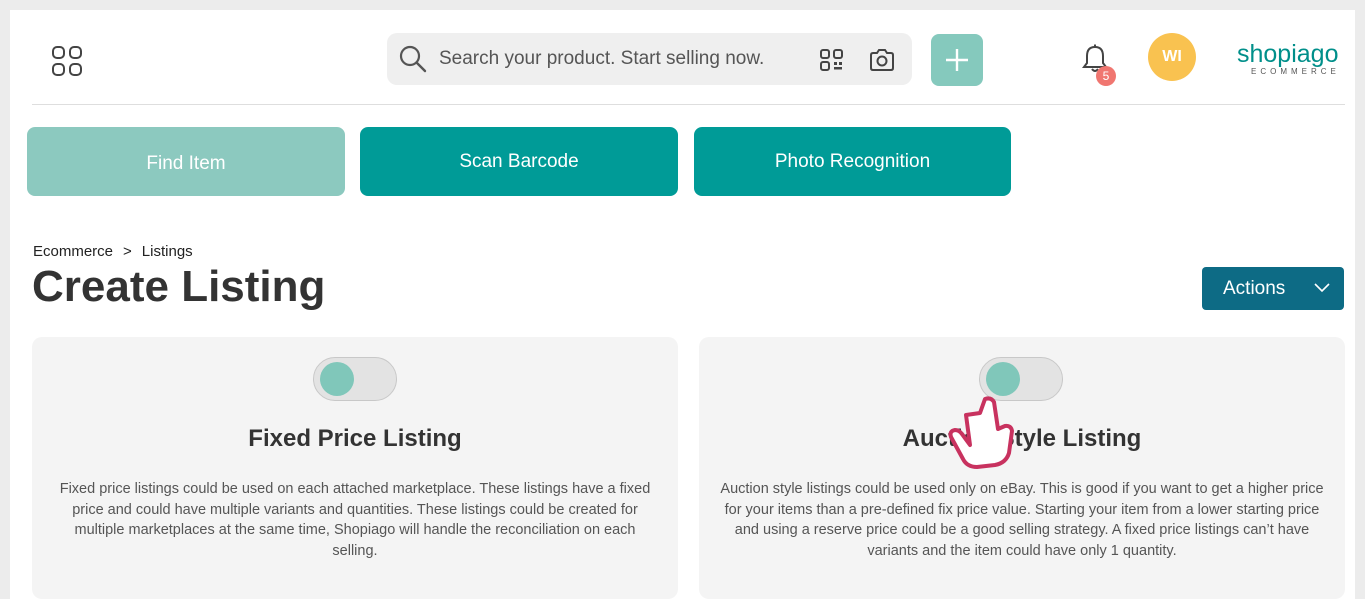  I want to click on auction-style-title: Auction Style Listing, so click(1022, 438).